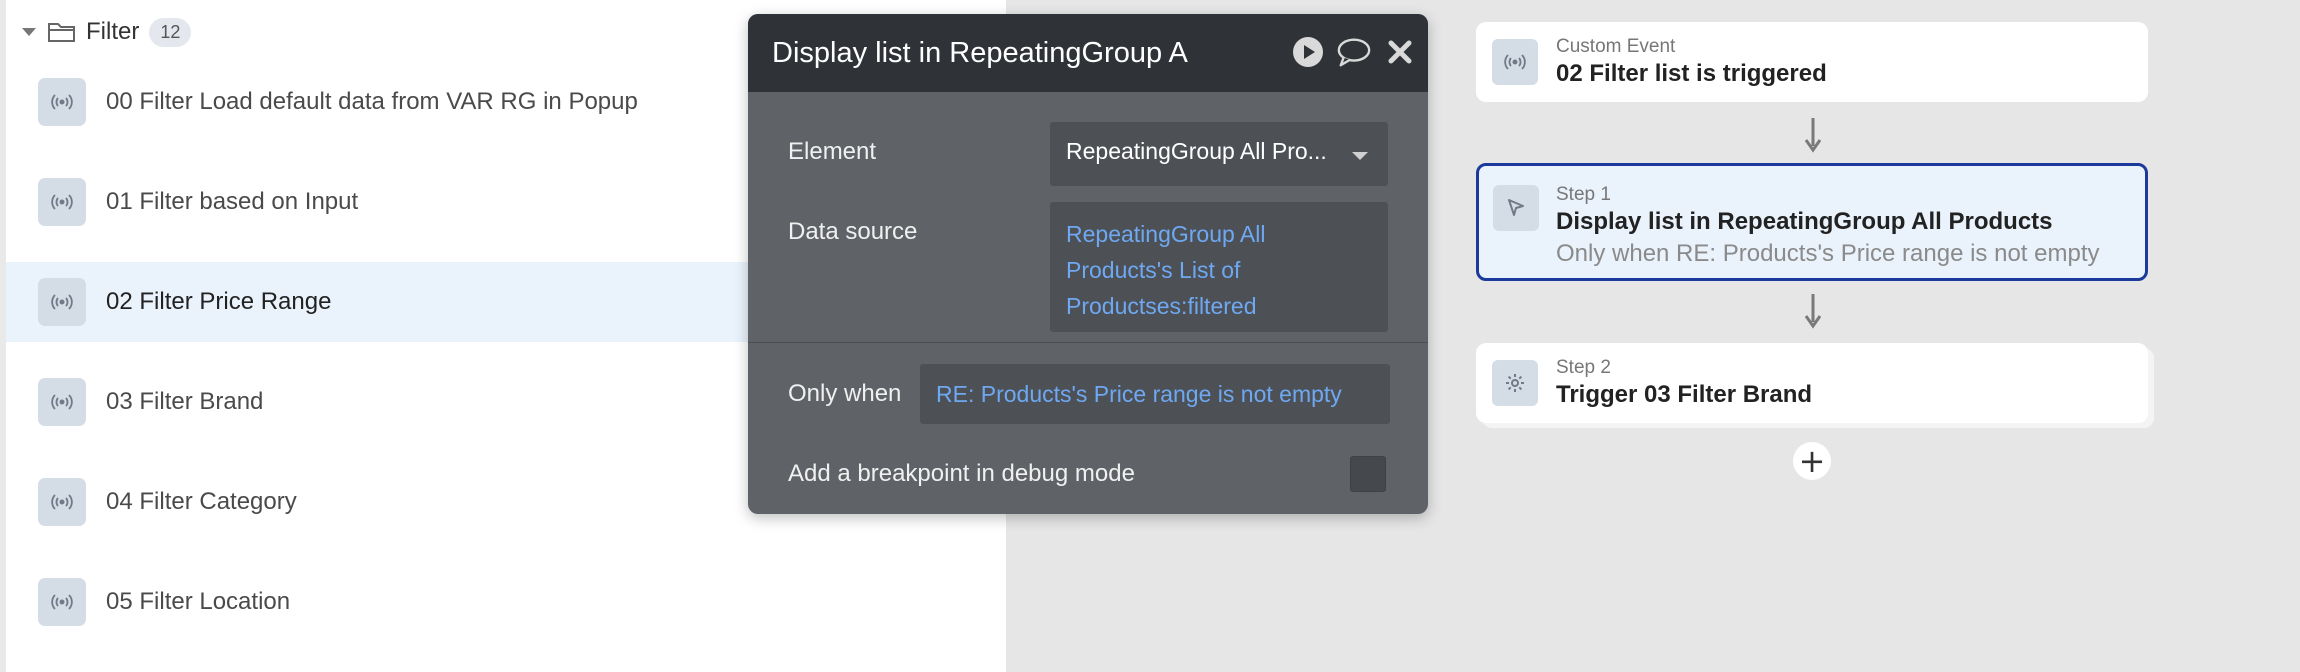 Image resolution: width=2300 pixels, height=672 pixels. What do you see at coordinates (980, 52) in the screenshot?
I see `popup-title: Display list in RepeatingGroup A` at bounding box center [980, 52].